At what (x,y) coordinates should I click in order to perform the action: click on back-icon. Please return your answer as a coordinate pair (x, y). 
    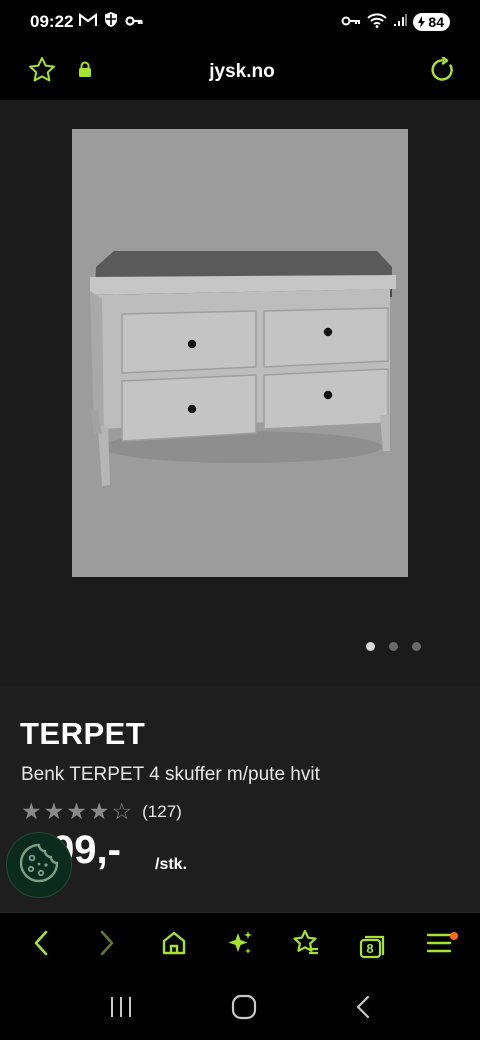
    Looking at the image, I should click on (41, 945).